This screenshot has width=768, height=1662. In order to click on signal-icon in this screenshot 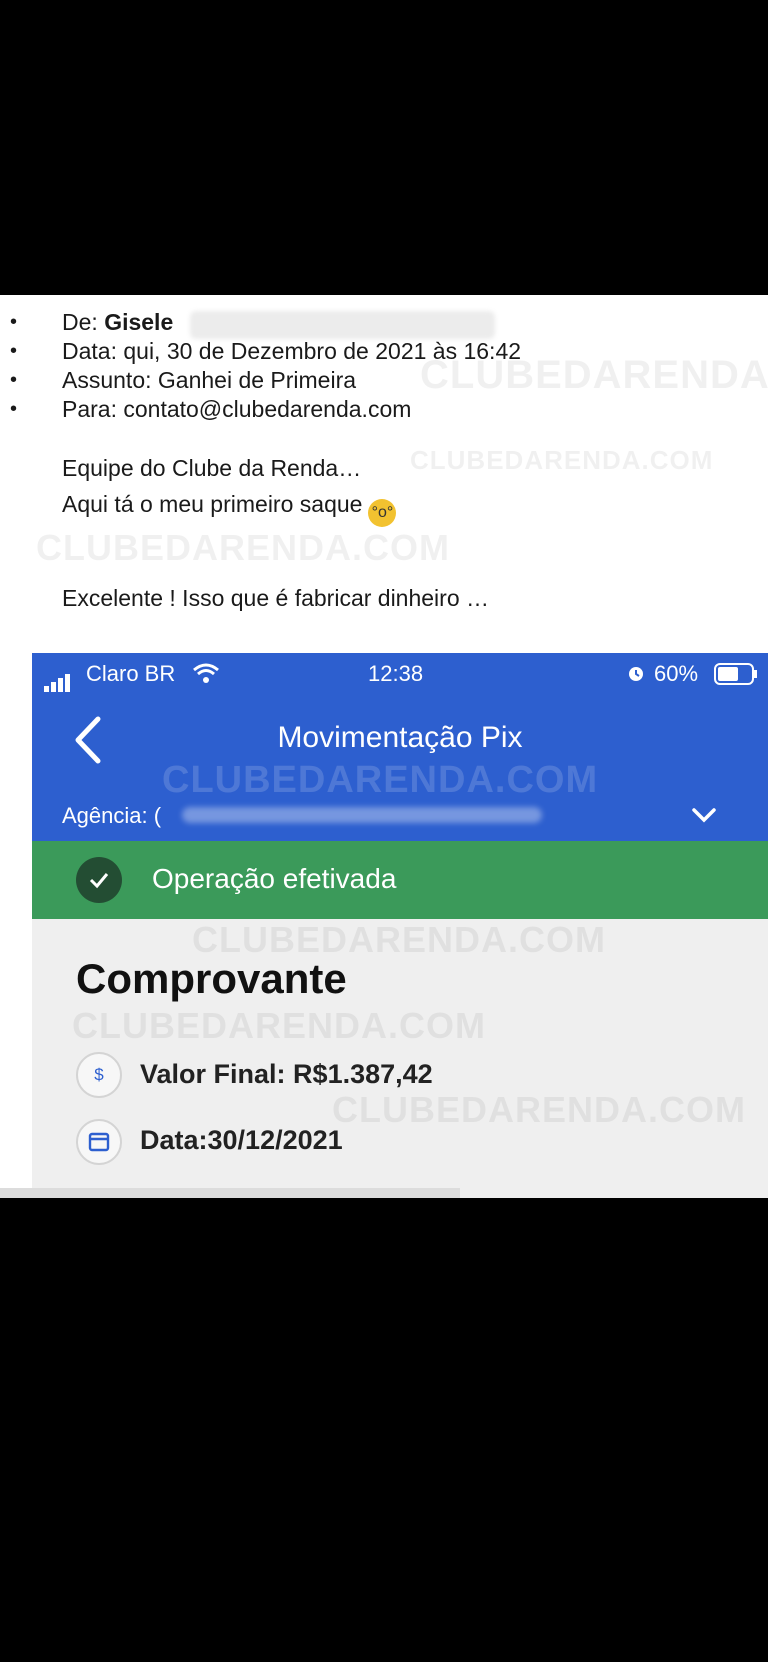, I will do `click(58, 679)`.